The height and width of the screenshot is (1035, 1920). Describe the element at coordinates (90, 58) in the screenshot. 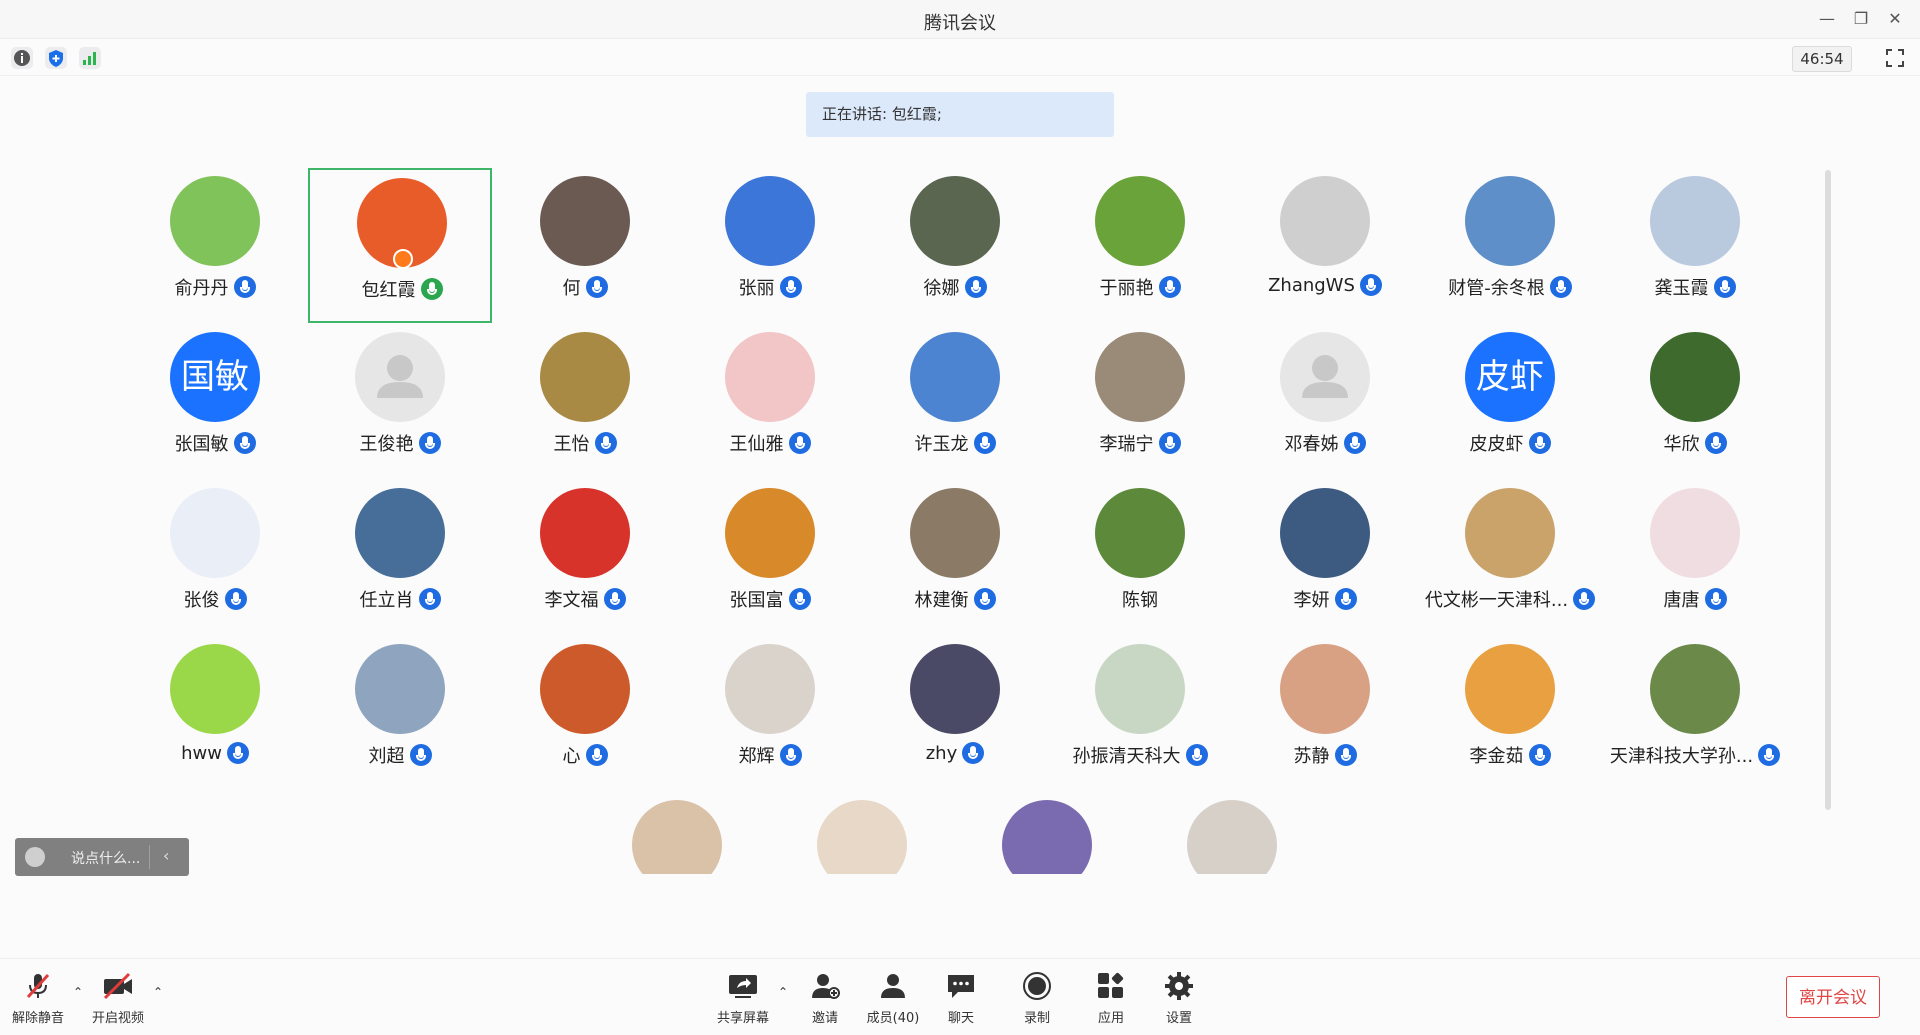

I see `signal-icon` at that location.